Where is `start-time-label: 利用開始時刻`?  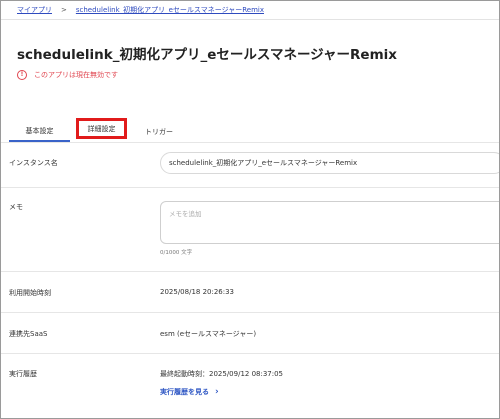
start-time-label: 利用開始時刻 is located at coordinates (30, 293).